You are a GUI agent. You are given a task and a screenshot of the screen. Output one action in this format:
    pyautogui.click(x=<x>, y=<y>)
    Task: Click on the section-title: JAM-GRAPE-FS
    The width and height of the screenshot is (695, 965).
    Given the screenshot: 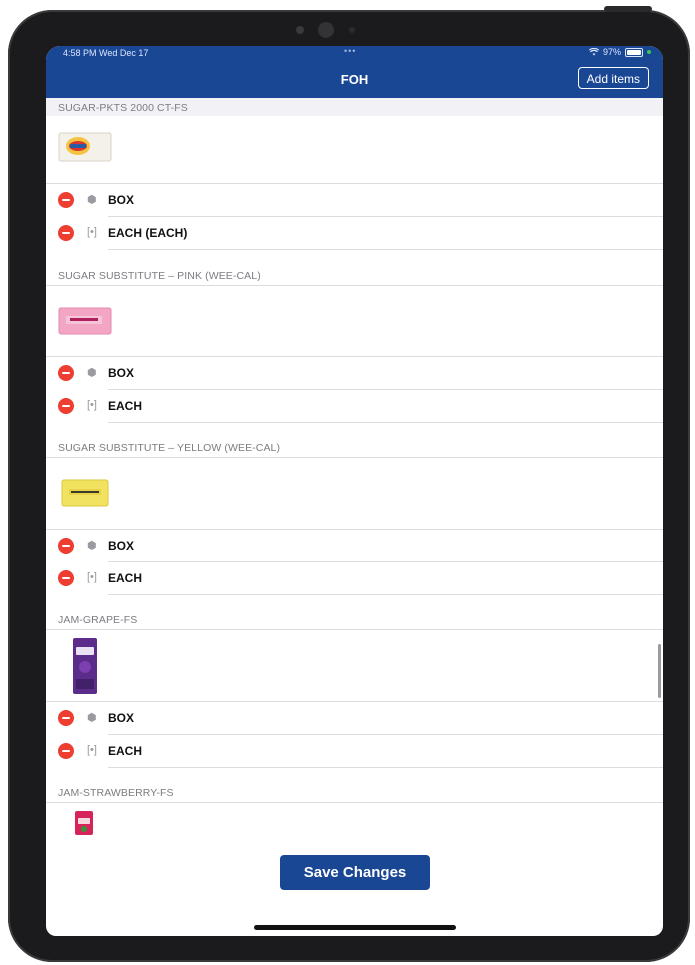 What is the action you would take?
    pyautogui.click(x=98, y=620)
    